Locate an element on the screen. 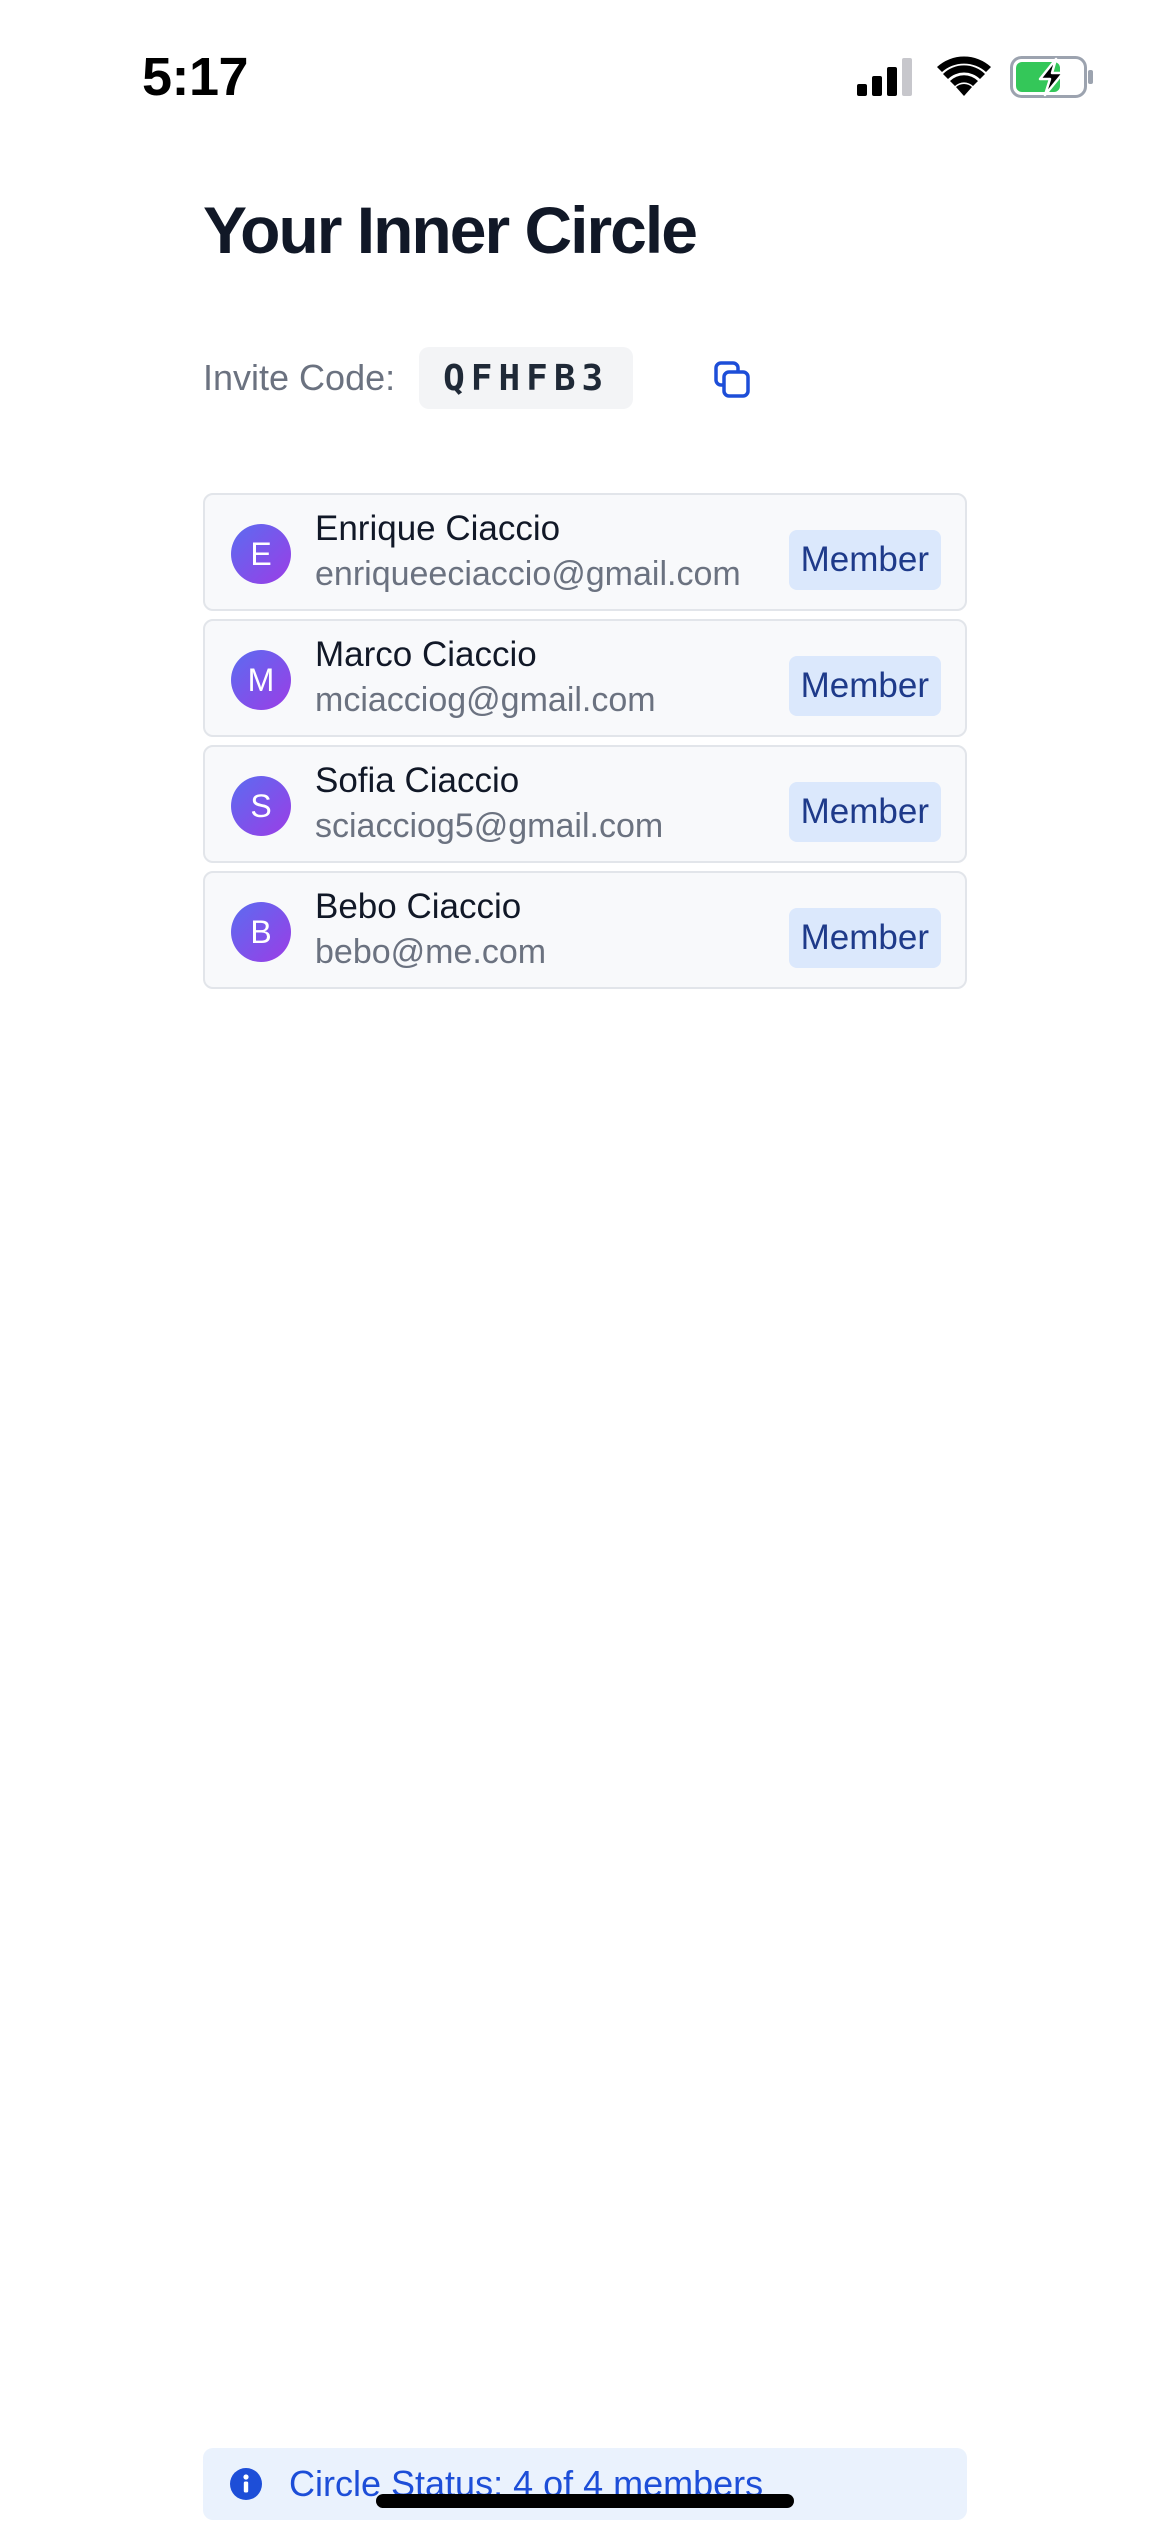 The image size is (1170, 2532). member-email: sciacciog5@gmail.com is located at coordinates (489, 826).